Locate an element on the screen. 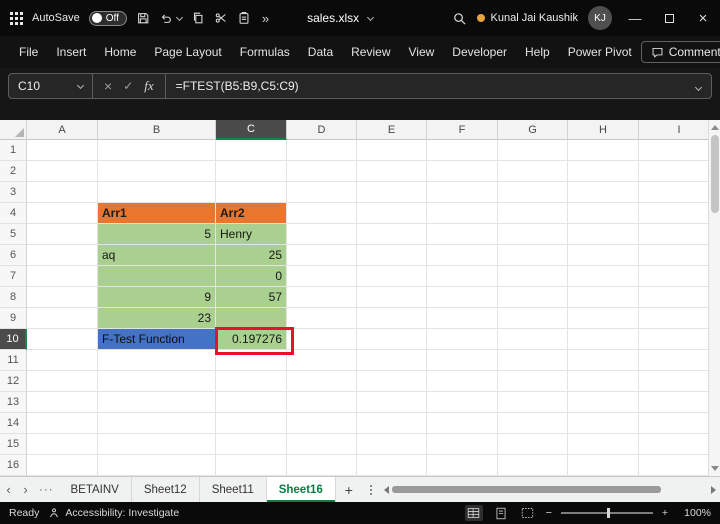 The height and width of the screenshot is (524, 720). row-header-2: 2 is located at coordinates (13, 171).